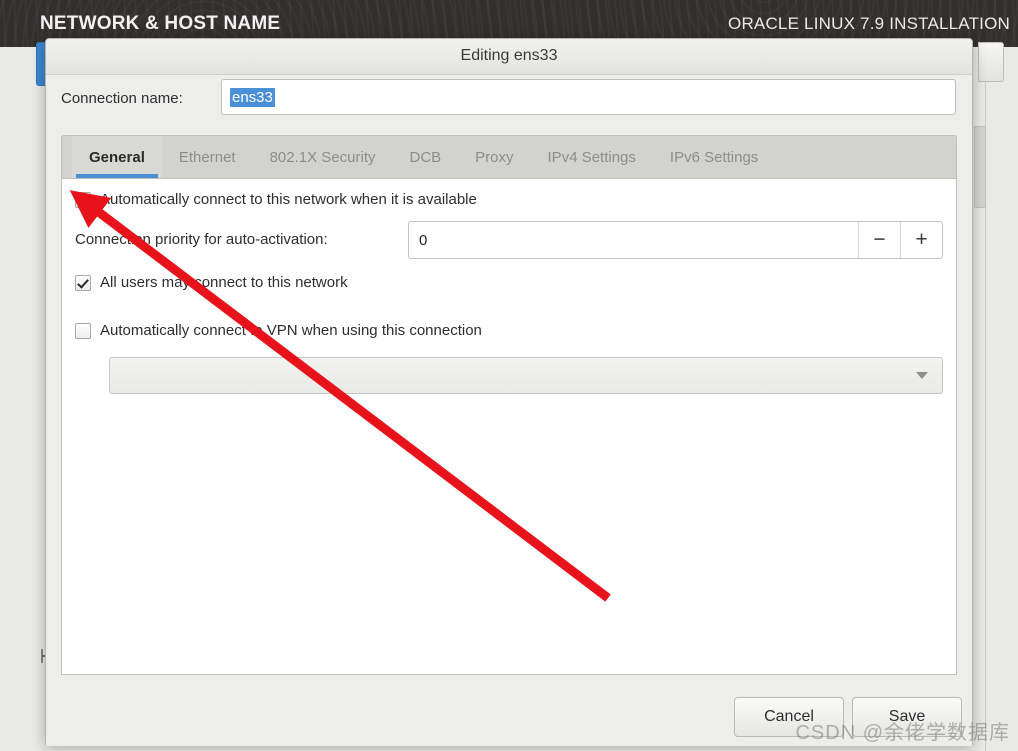 This screenshot has width=1018, height=751. Describe the element at coordinates (869, 23) in the screenshot. I see `installation-product-title: ORACLE LINUX 7.9 INSTALLATION` at that location.